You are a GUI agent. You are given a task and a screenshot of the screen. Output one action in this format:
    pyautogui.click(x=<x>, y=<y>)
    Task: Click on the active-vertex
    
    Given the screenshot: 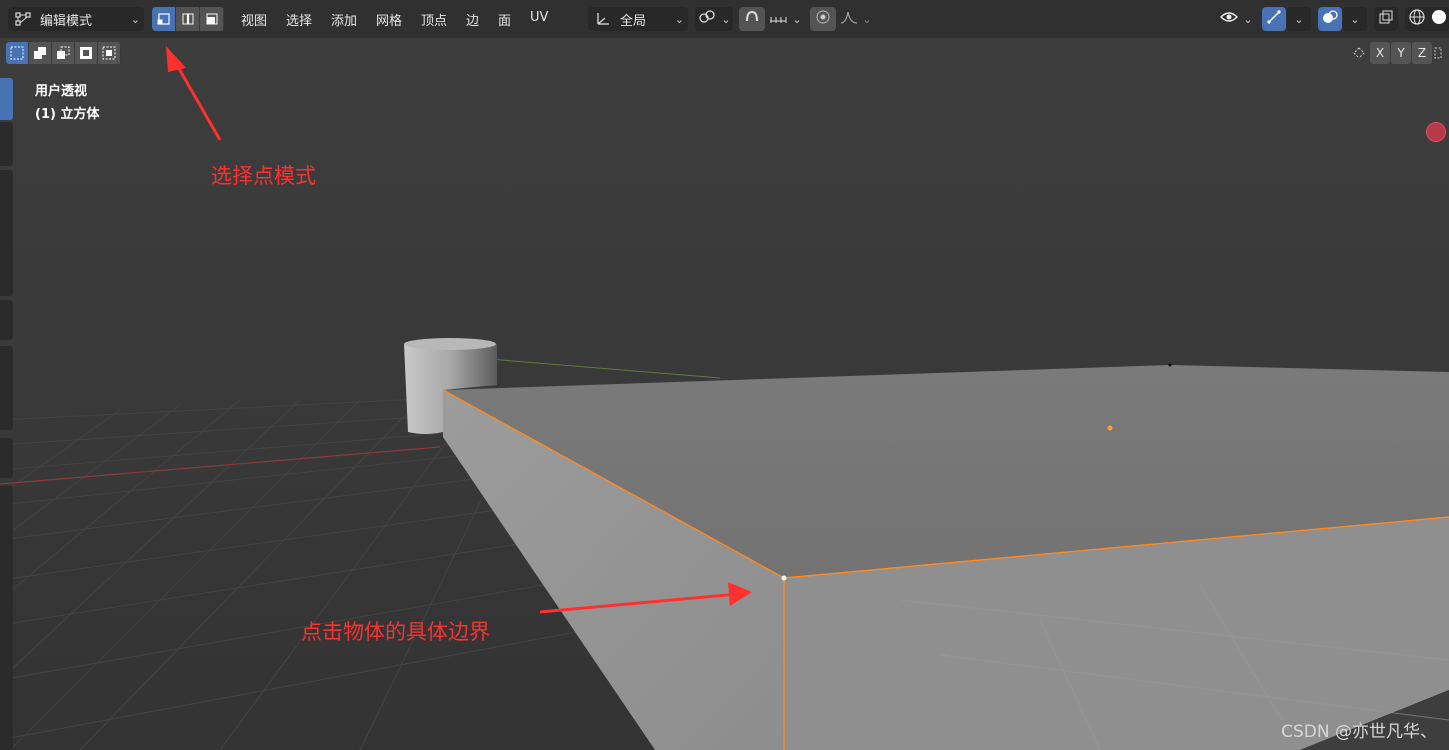 What is the action you would take?
    pyautogui.click(x=784, y=578)
    